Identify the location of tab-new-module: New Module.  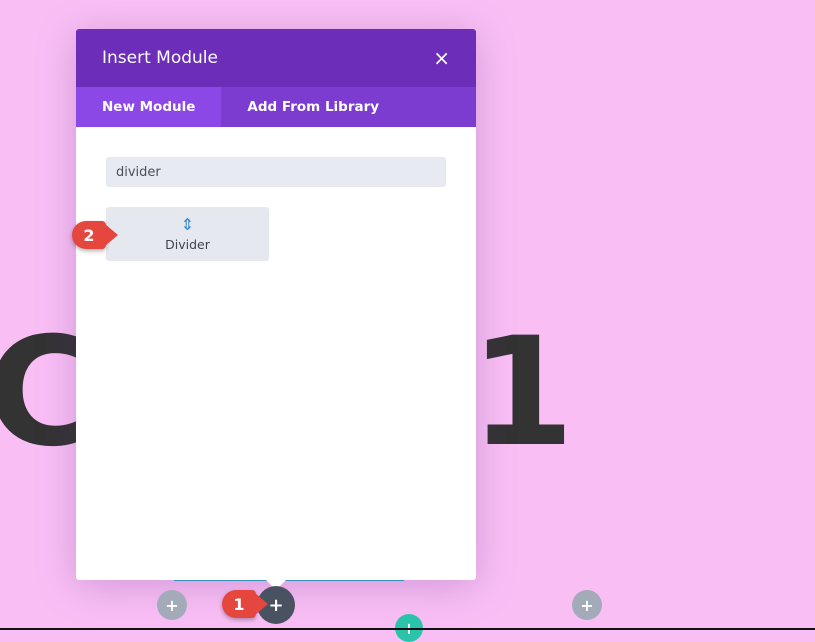
(149, 107).